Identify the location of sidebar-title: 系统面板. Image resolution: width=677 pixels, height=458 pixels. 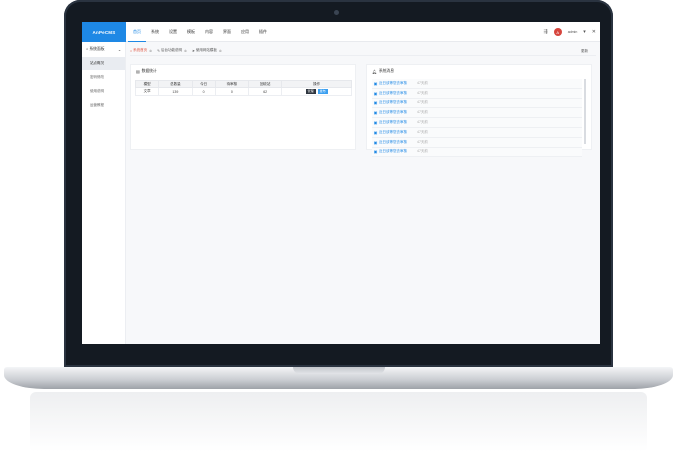
(97, 49).